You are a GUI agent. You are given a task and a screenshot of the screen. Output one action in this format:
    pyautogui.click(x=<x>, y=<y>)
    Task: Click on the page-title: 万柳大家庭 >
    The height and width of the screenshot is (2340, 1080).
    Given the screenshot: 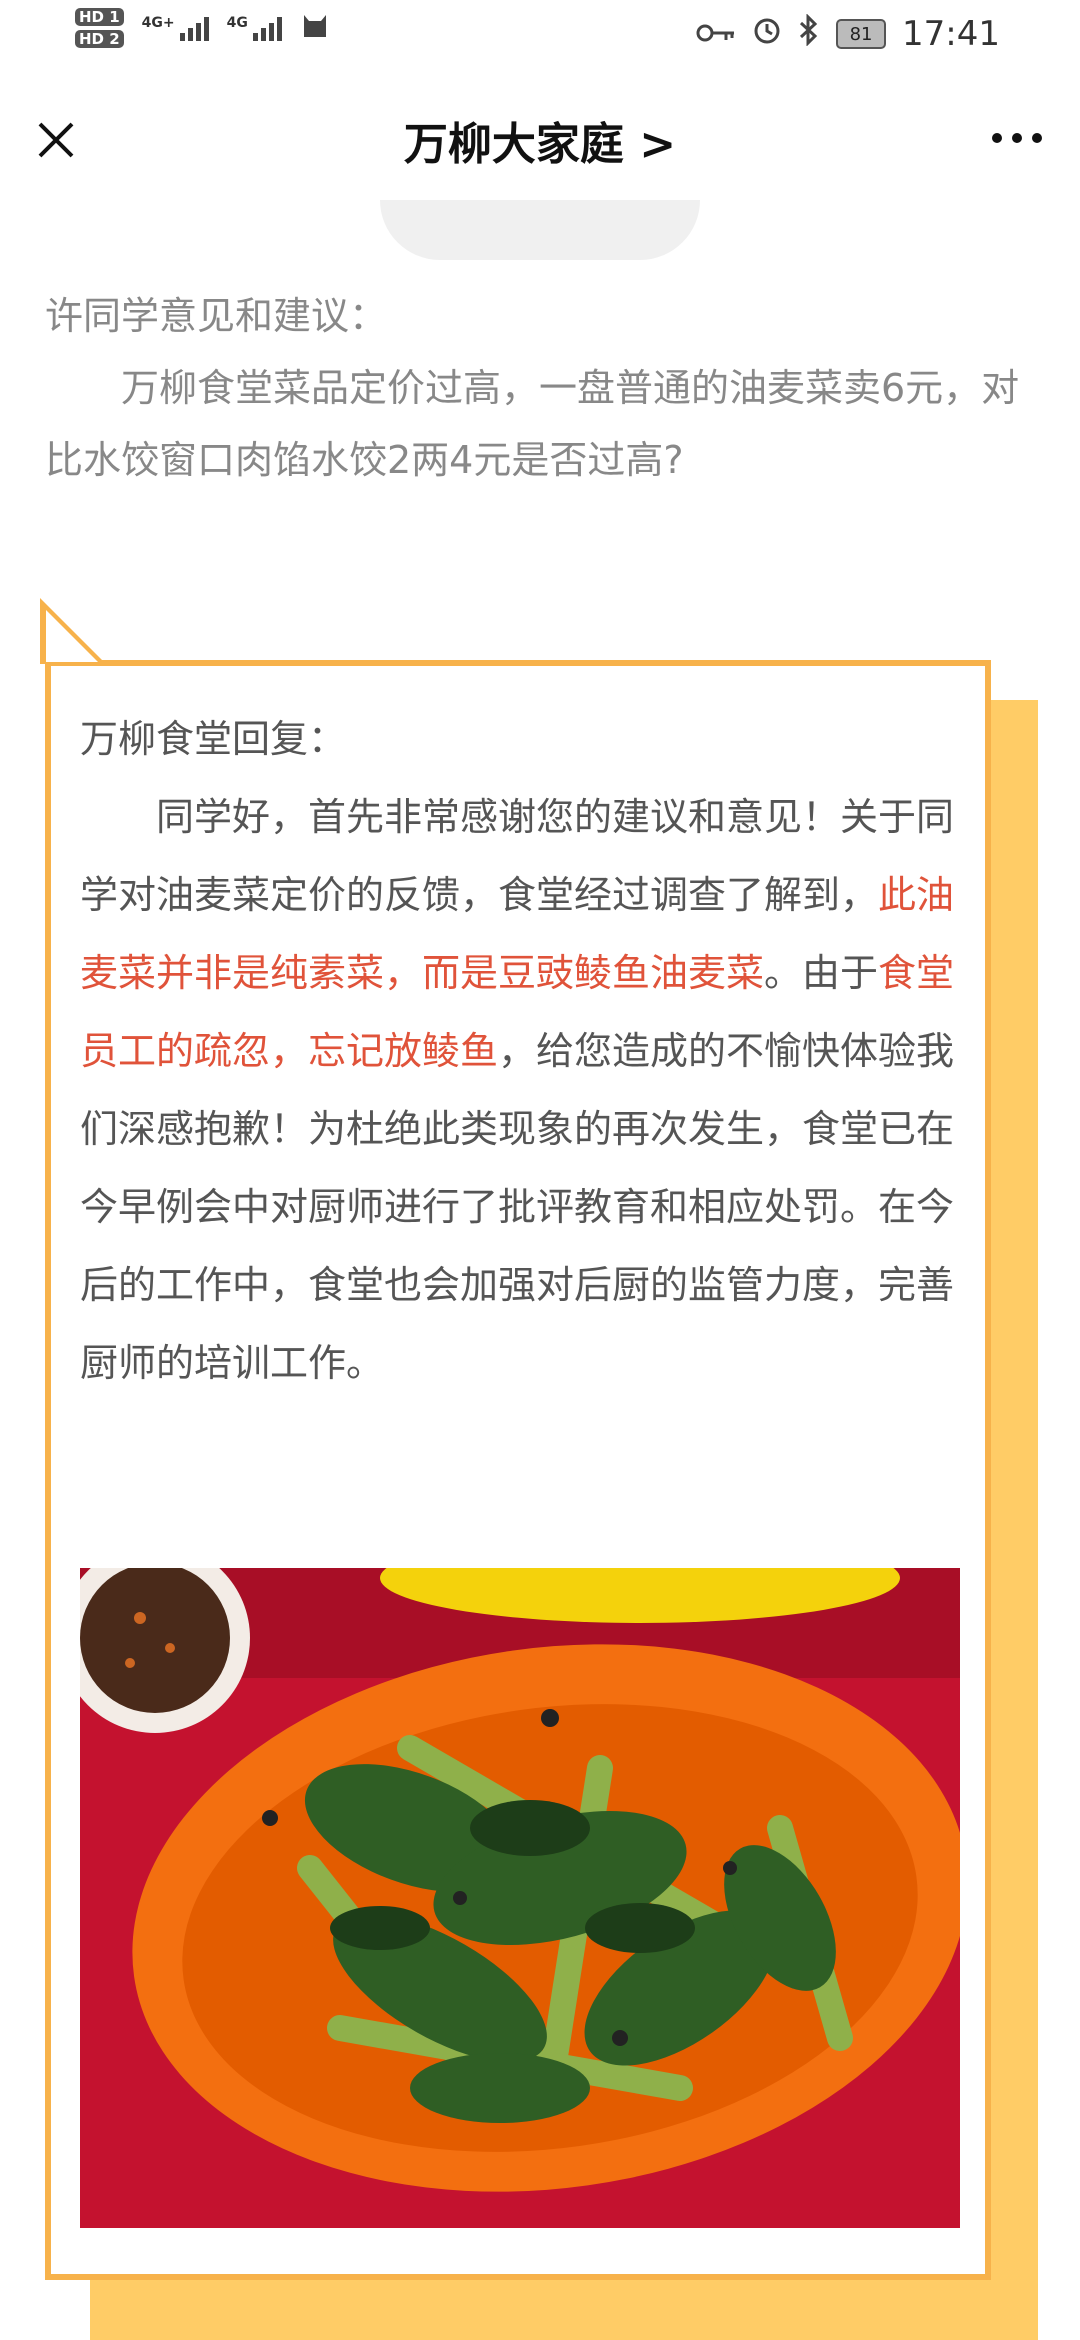 What is the action you would take?
    pyautogui.click(x=540, y=140)
    